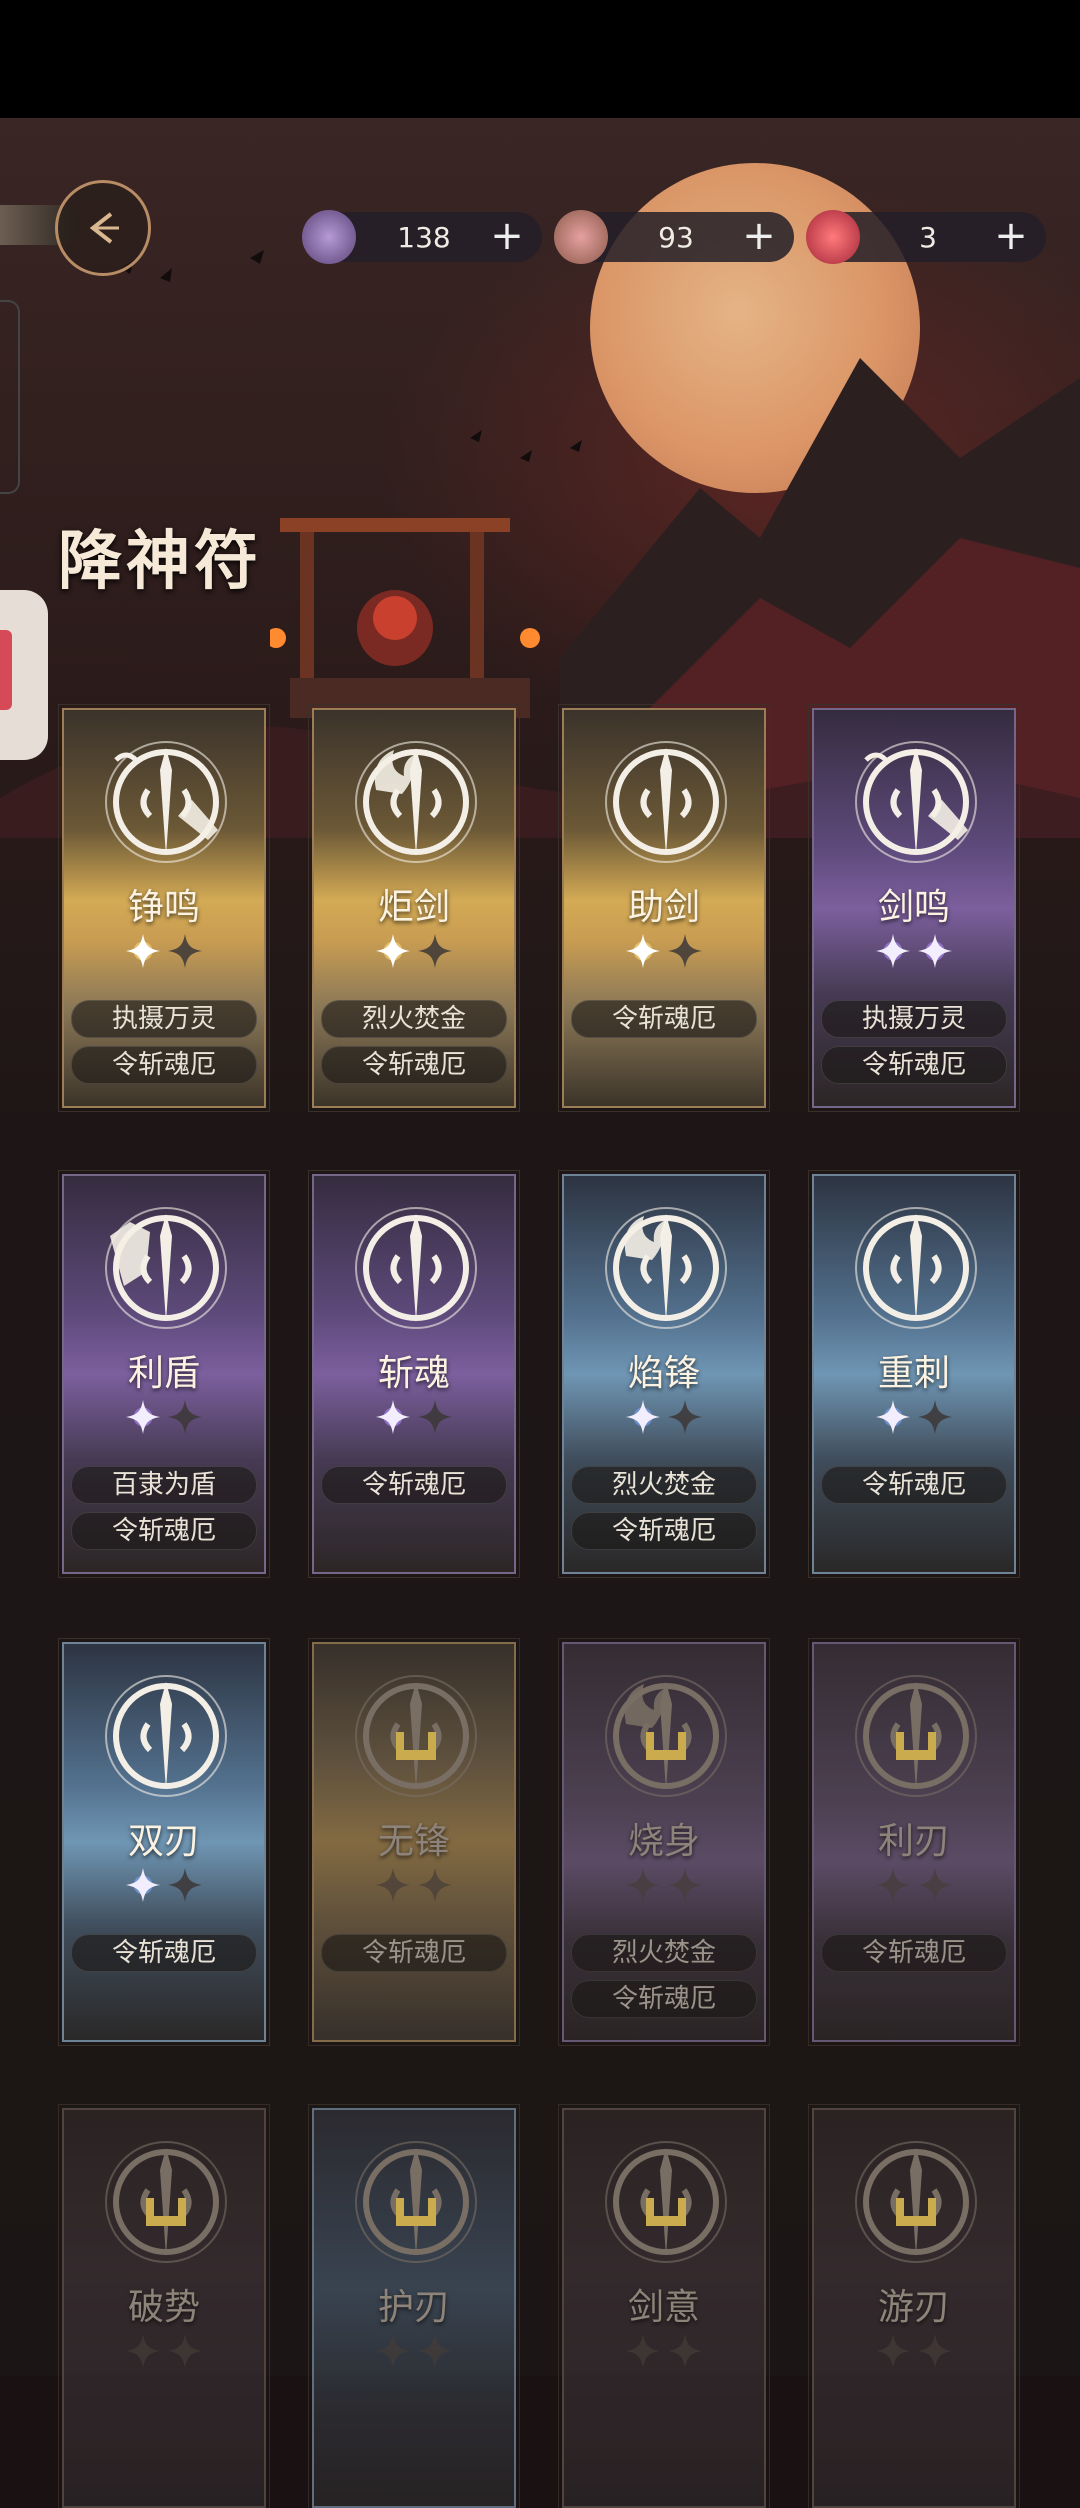 The width and height of the screenshot is (1080, 2508). What do you see at coordinates (166, 1268) in the screenshot?
I see `shield-sword-emblem-icon` at bounding box center [166, 1268].